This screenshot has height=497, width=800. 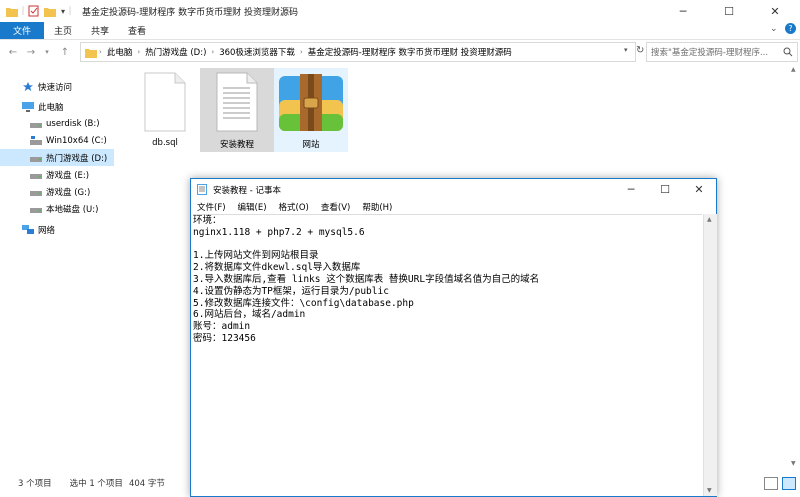 I want to click on file-item-website-archive: 网站, so click(x=311, y=110).